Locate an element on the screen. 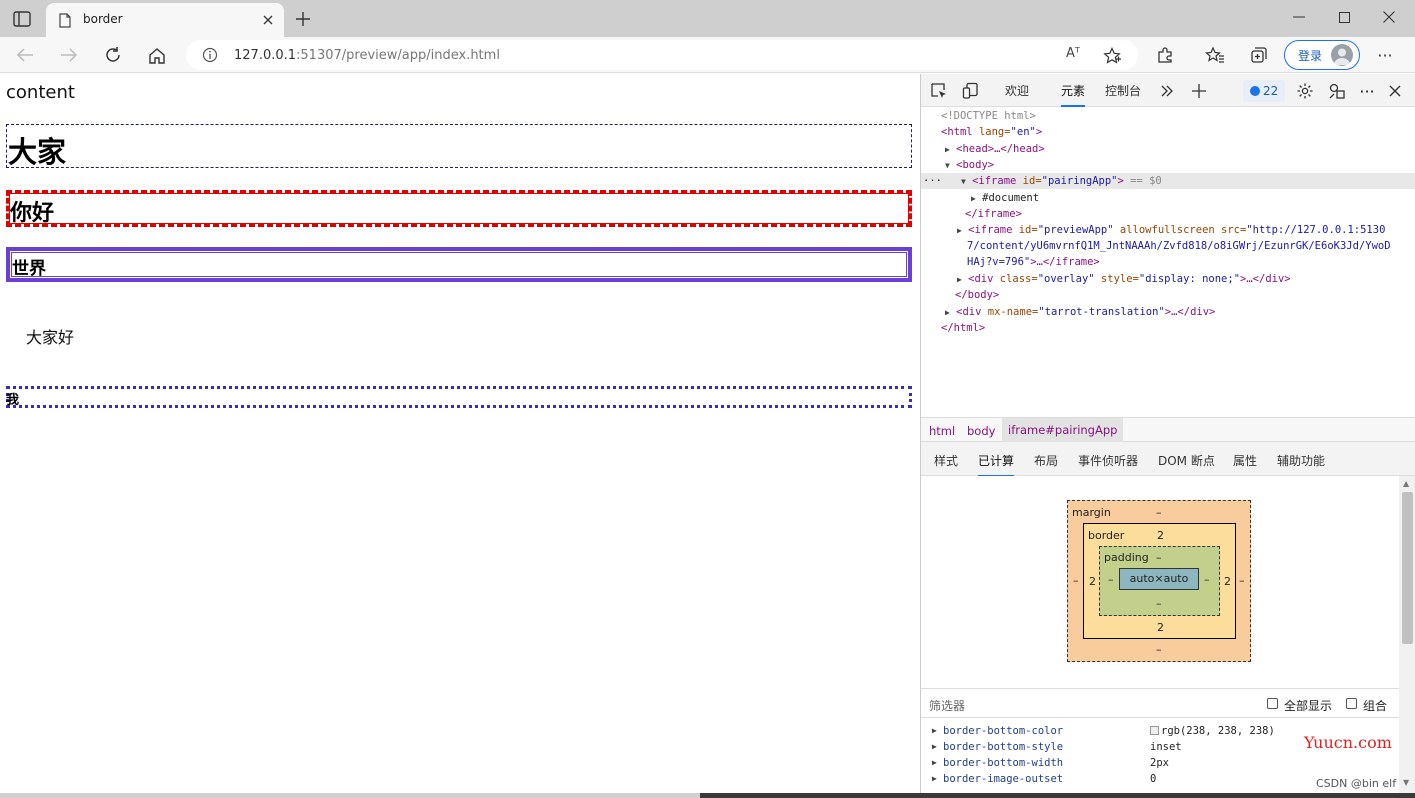  property-value: 0 is located at coordinates (1153, 779).